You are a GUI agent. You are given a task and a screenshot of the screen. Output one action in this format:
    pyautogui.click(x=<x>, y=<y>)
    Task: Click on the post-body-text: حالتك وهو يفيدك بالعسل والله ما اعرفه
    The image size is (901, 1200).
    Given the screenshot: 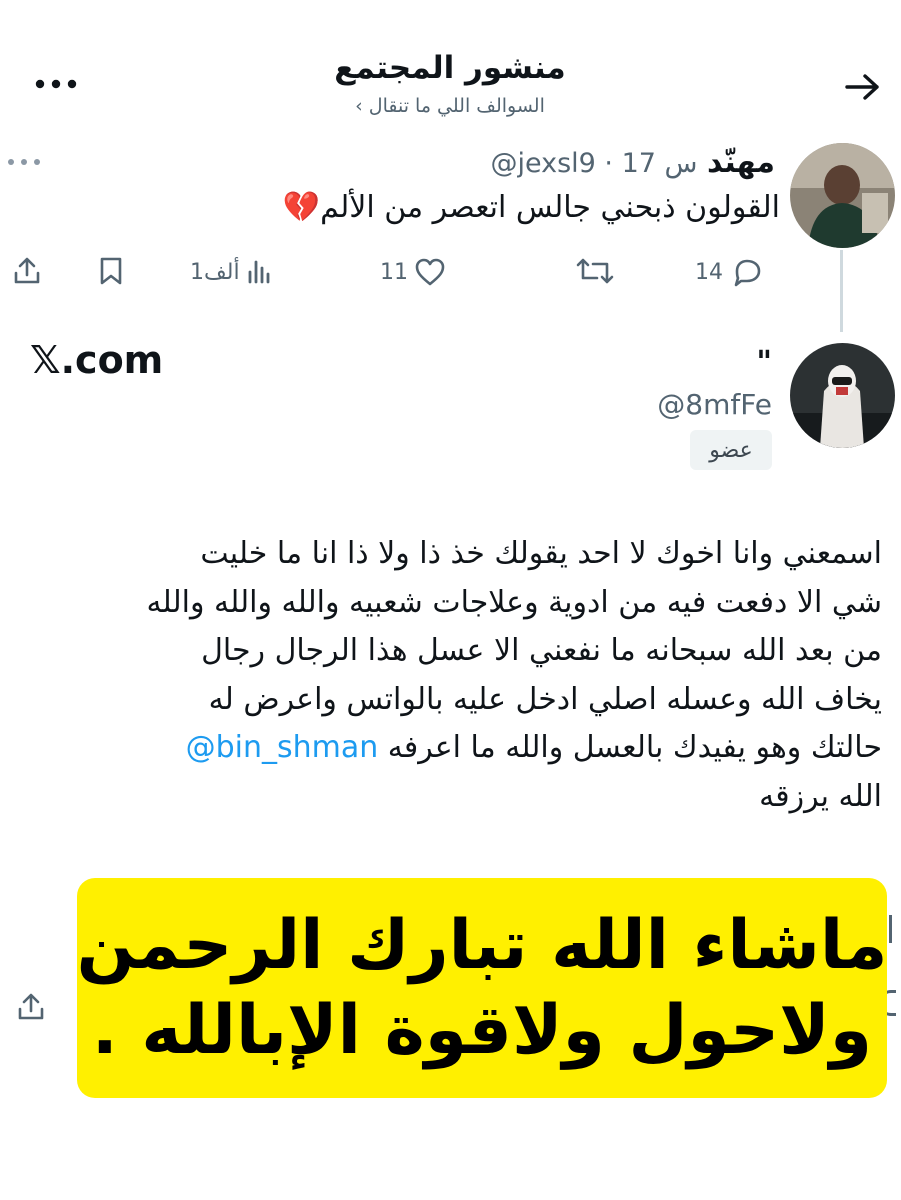 What is the action you would take?
    pyautogui.click(x=634, y=748)
    